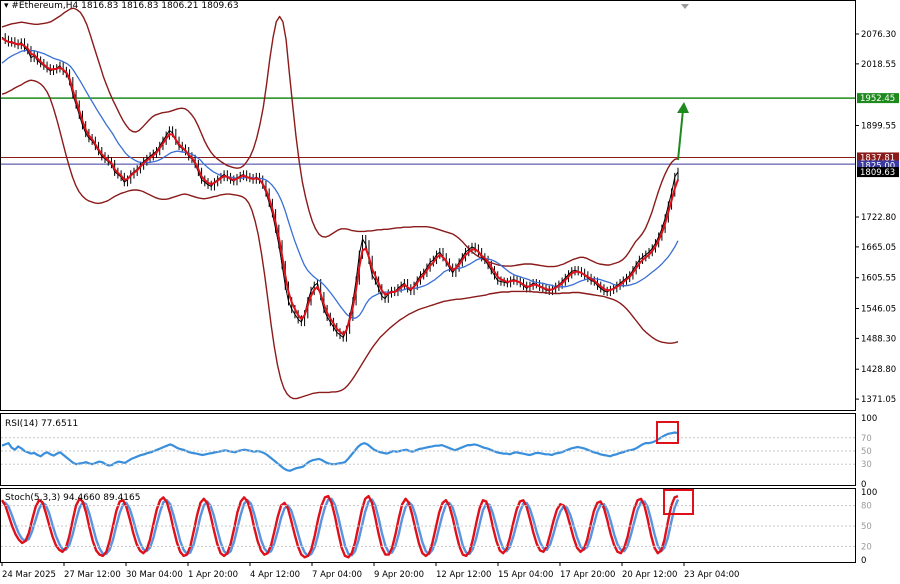 This screenshot has width=900, height=584. What do you see at coordinates (92, 575) in the screenshot?
I see `x-tick-label: 27 Mar 12:00` at bounding box center [92, 575].